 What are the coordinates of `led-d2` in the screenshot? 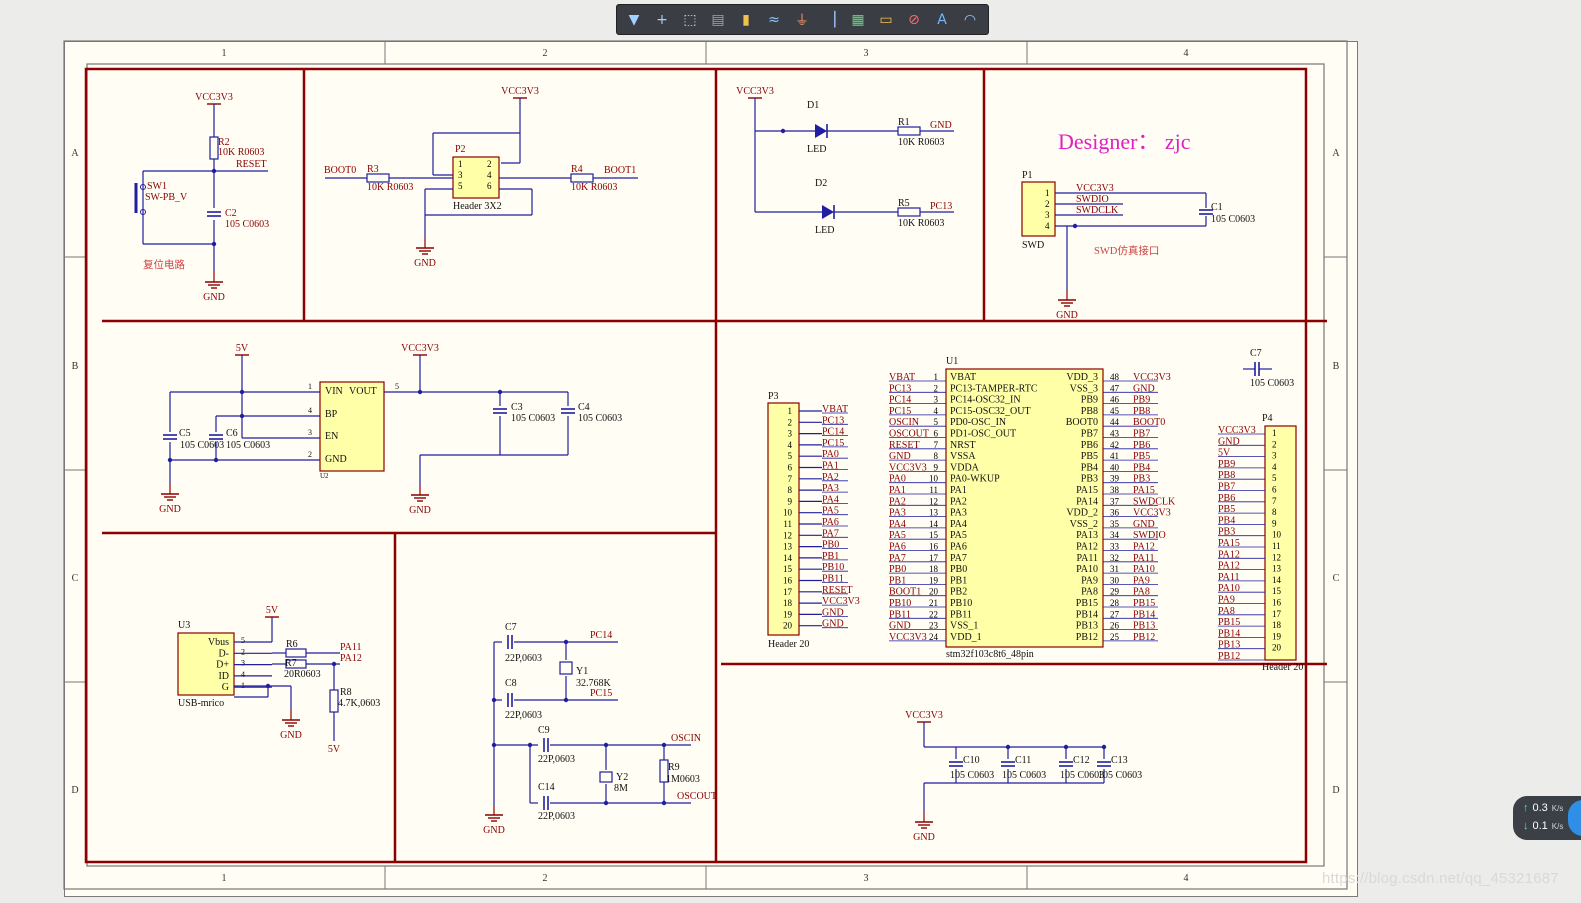 It's located at (828, 212).